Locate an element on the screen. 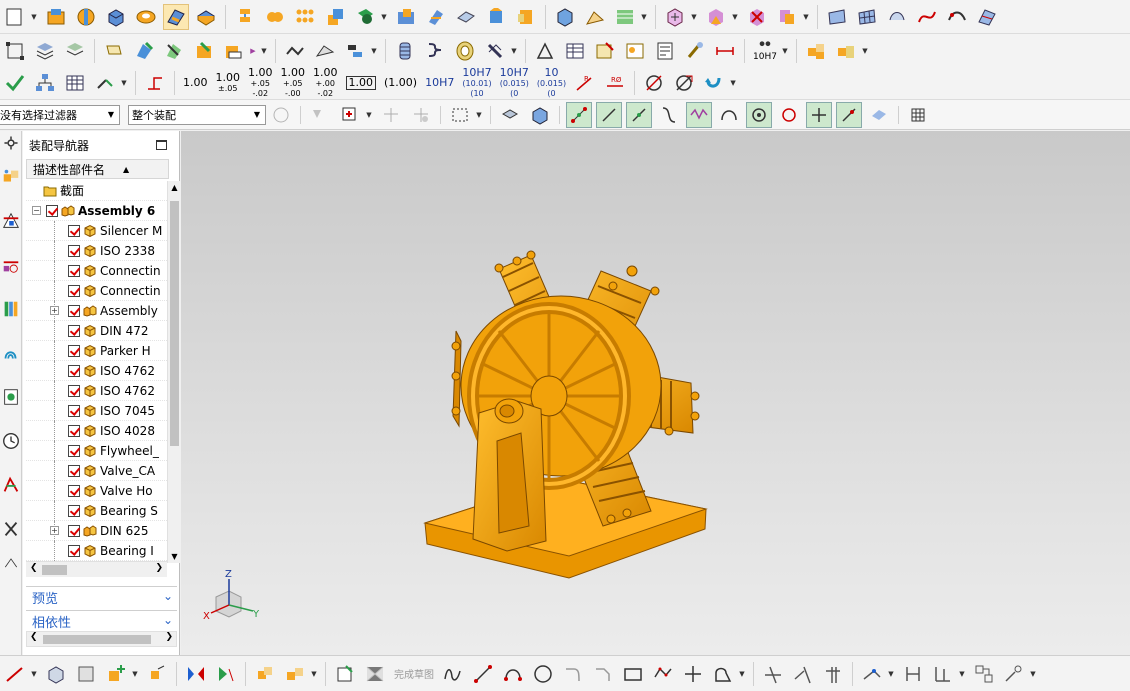 The image size is (1130, 691). wave-link-icon is located at coordinates (86, 674).